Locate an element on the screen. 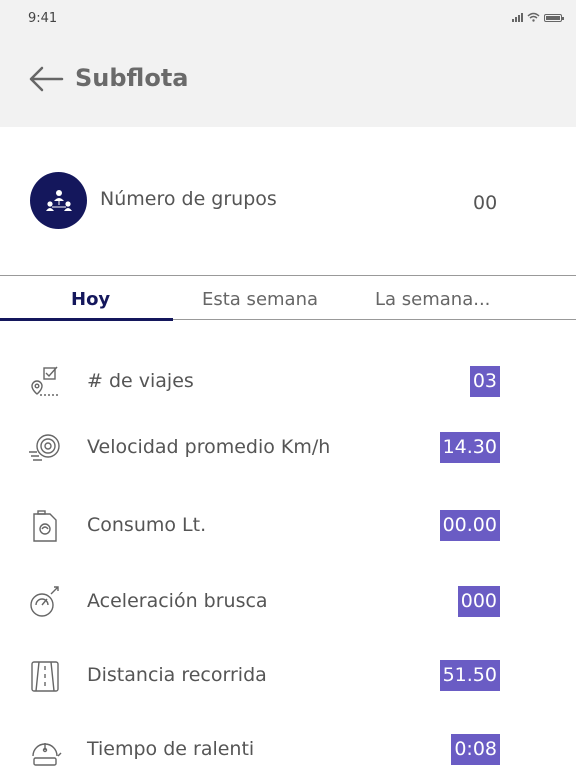 The width and height of the screenshot is (576, 768). status-icons is located at coordinates (538, 17).